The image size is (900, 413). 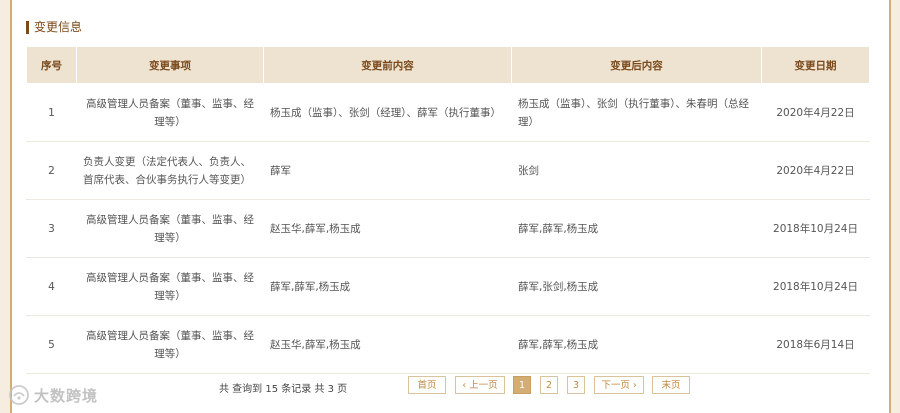 I want to click on last-page-button: 末页, so click(x=671, y=385).